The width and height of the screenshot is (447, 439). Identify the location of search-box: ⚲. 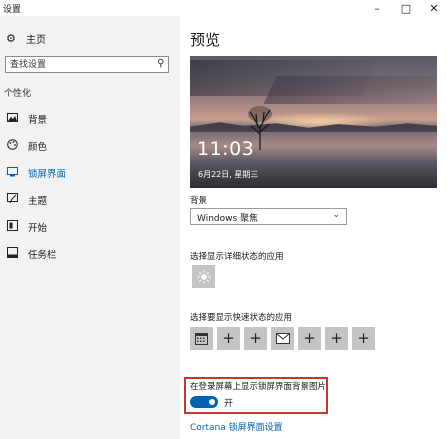
(87, 64).